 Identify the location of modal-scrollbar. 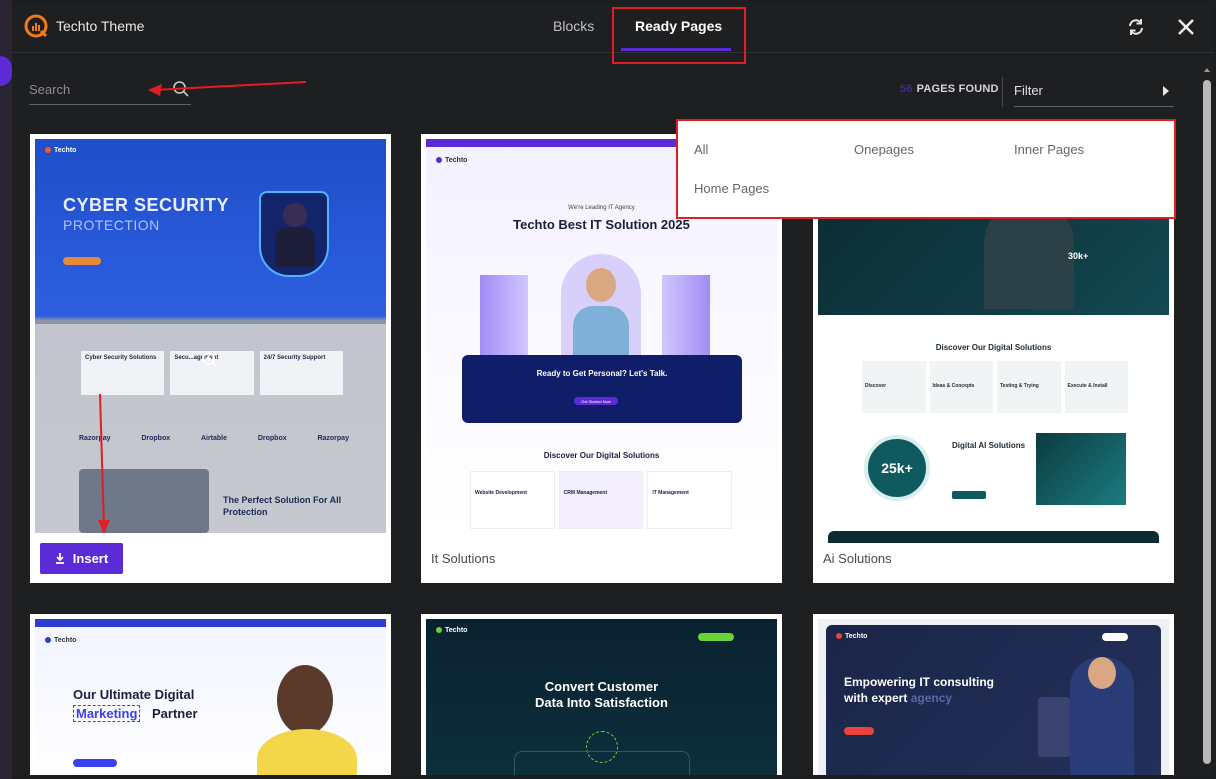
(1207, 418).